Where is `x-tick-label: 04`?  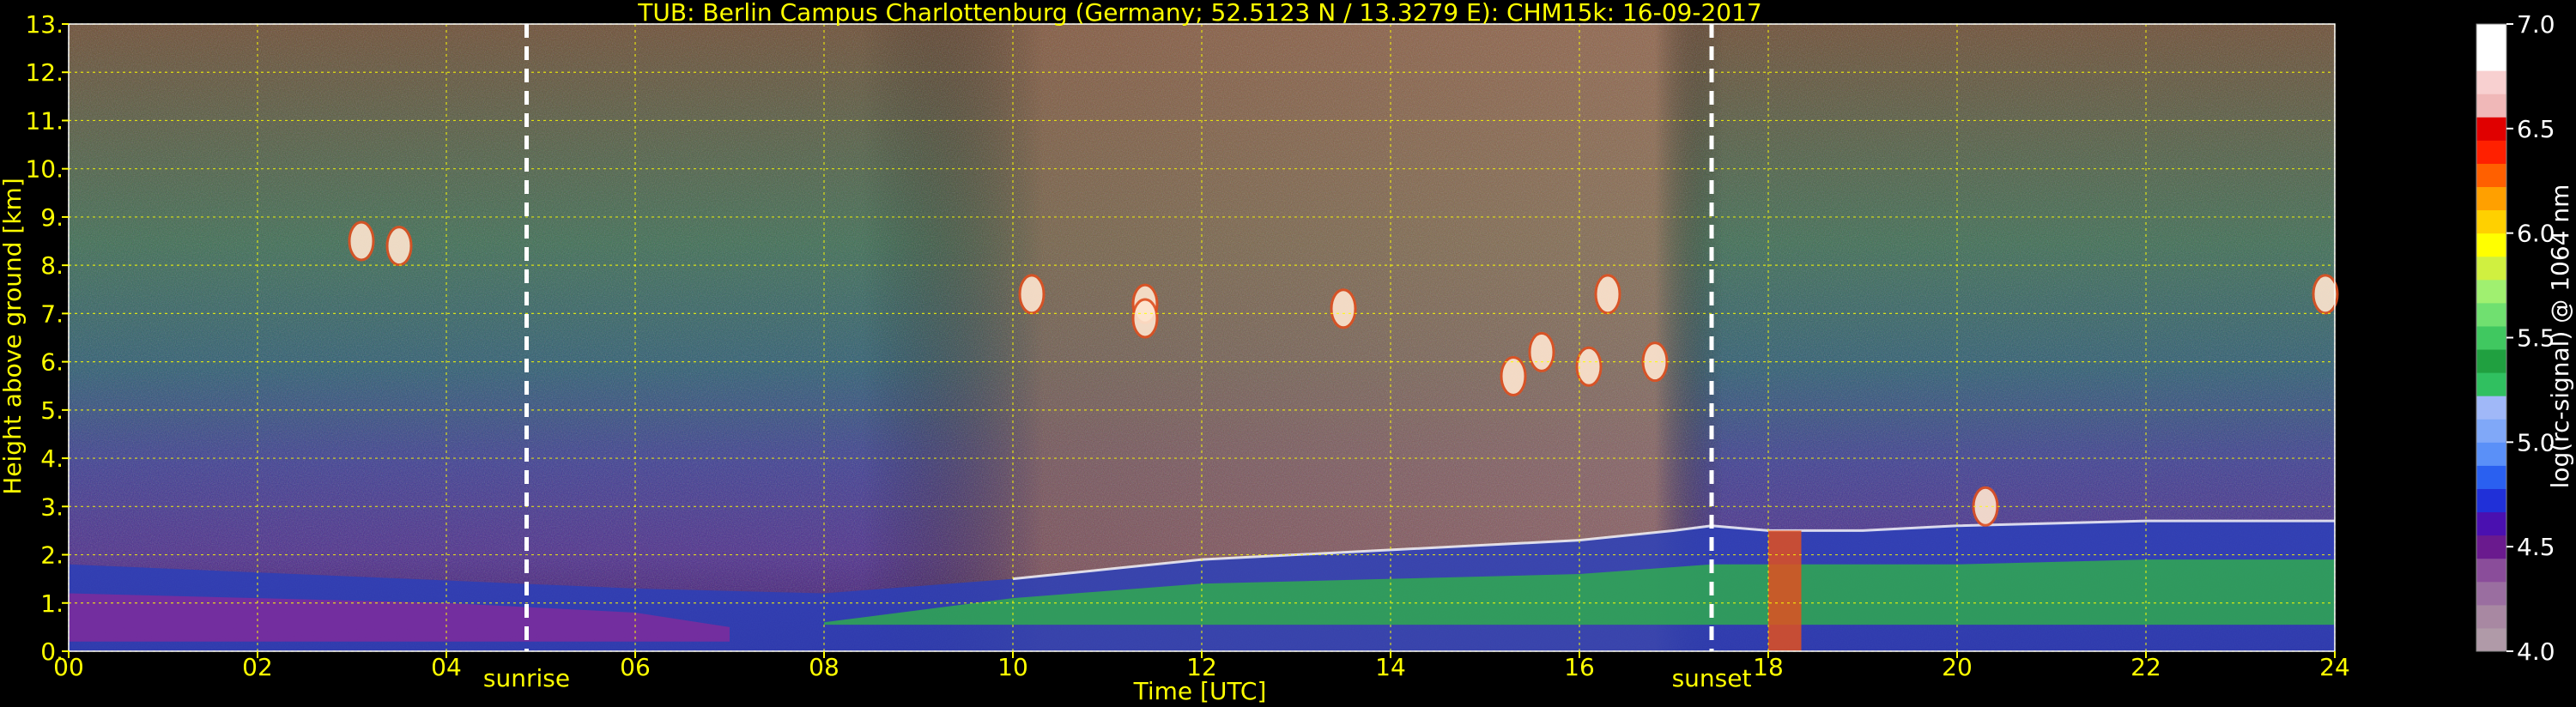 x-tick-label: 04 is located at coordinates (446, 667).